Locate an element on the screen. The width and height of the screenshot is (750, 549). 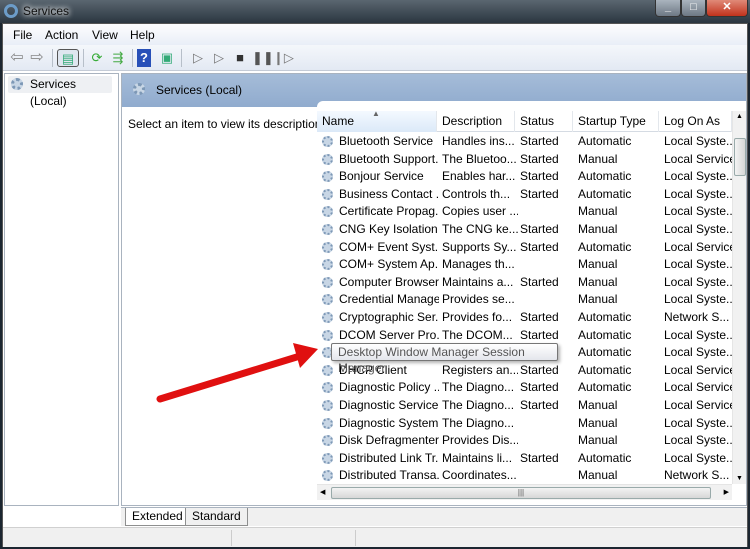
menu-view: View is located at coordinates (105, 35).